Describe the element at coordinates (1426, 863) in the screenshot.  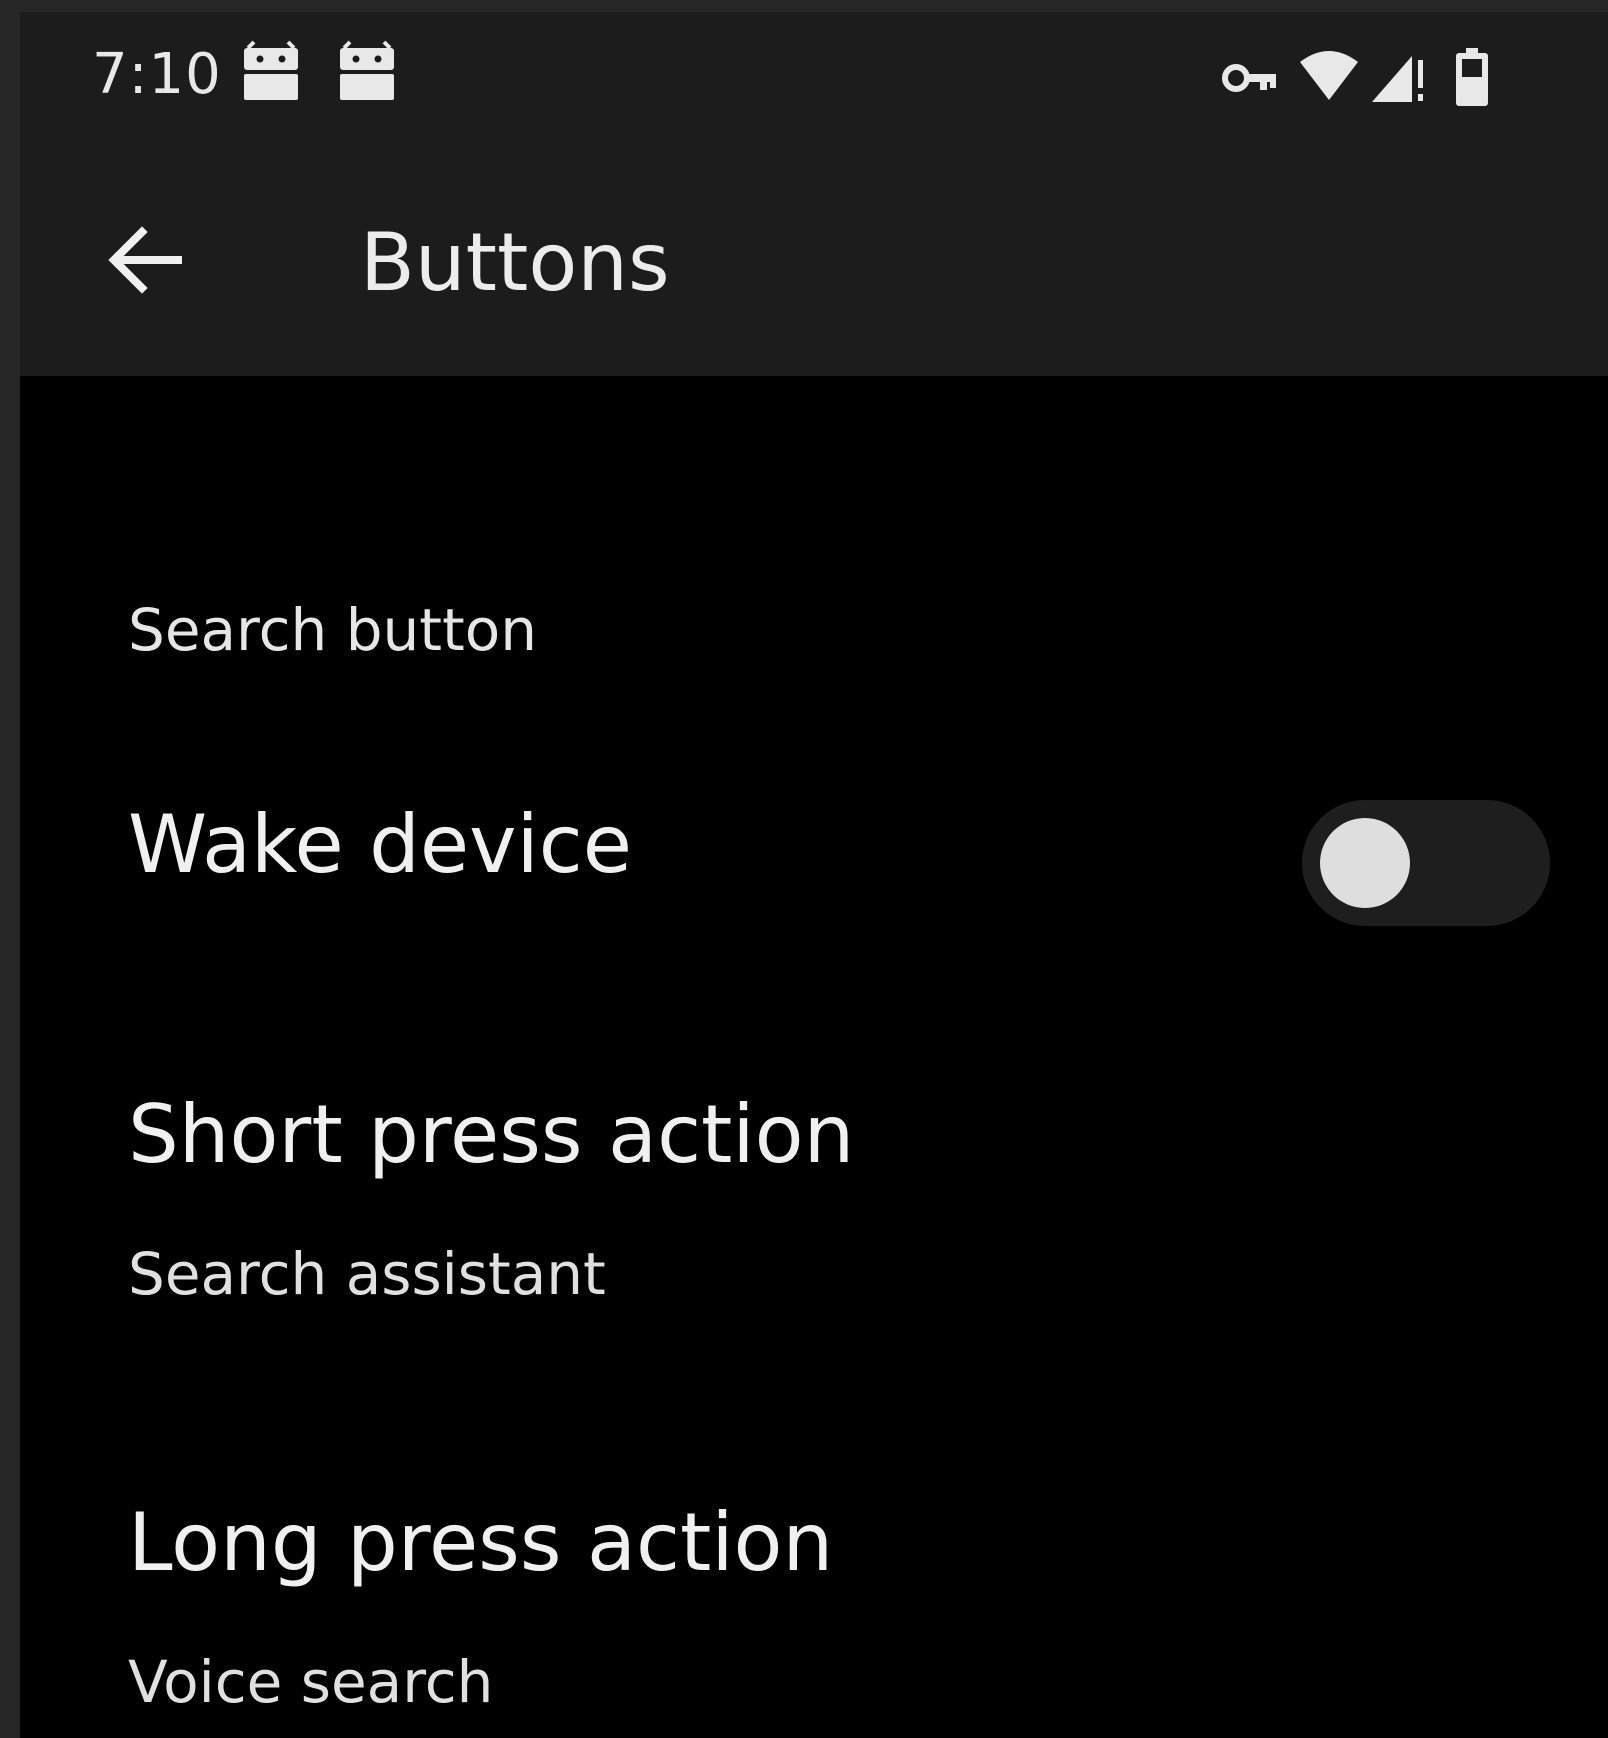
I see `wake-device-switch` at that location.